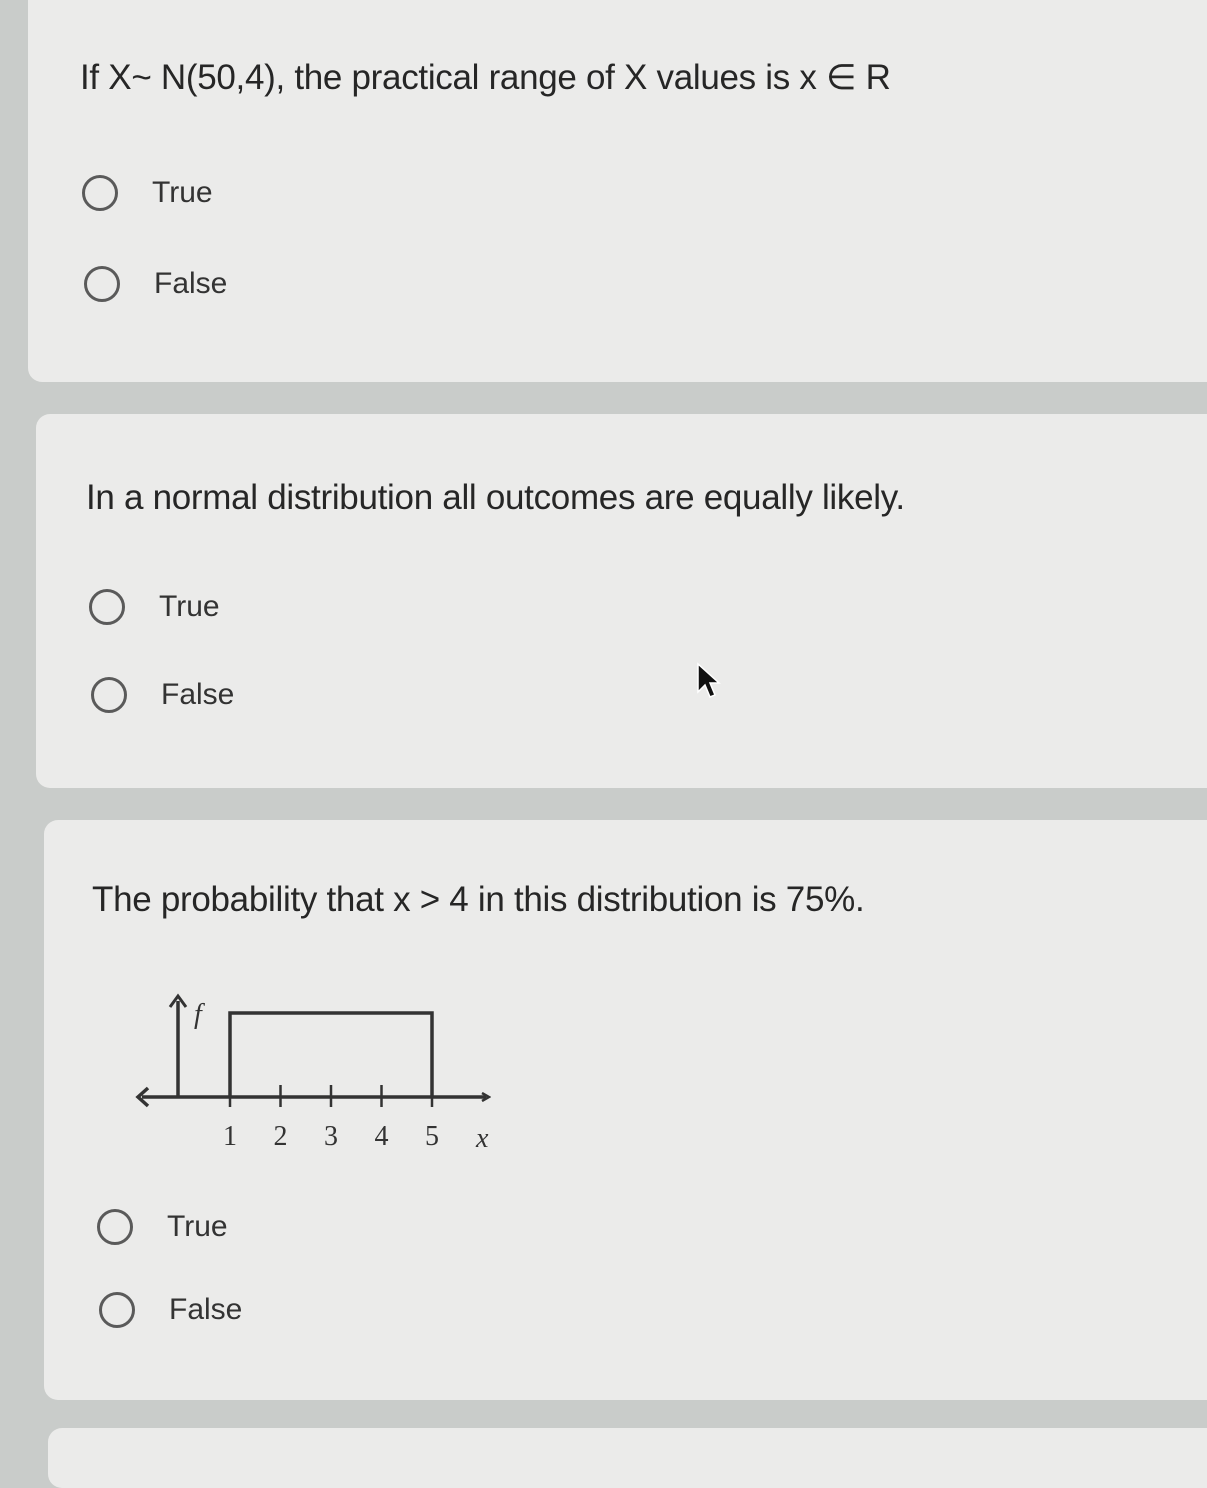  What do you see at coordinates (154, 607) in the screenshot?
I see `question-2-option-true: True` at bounding box center [154, 607].